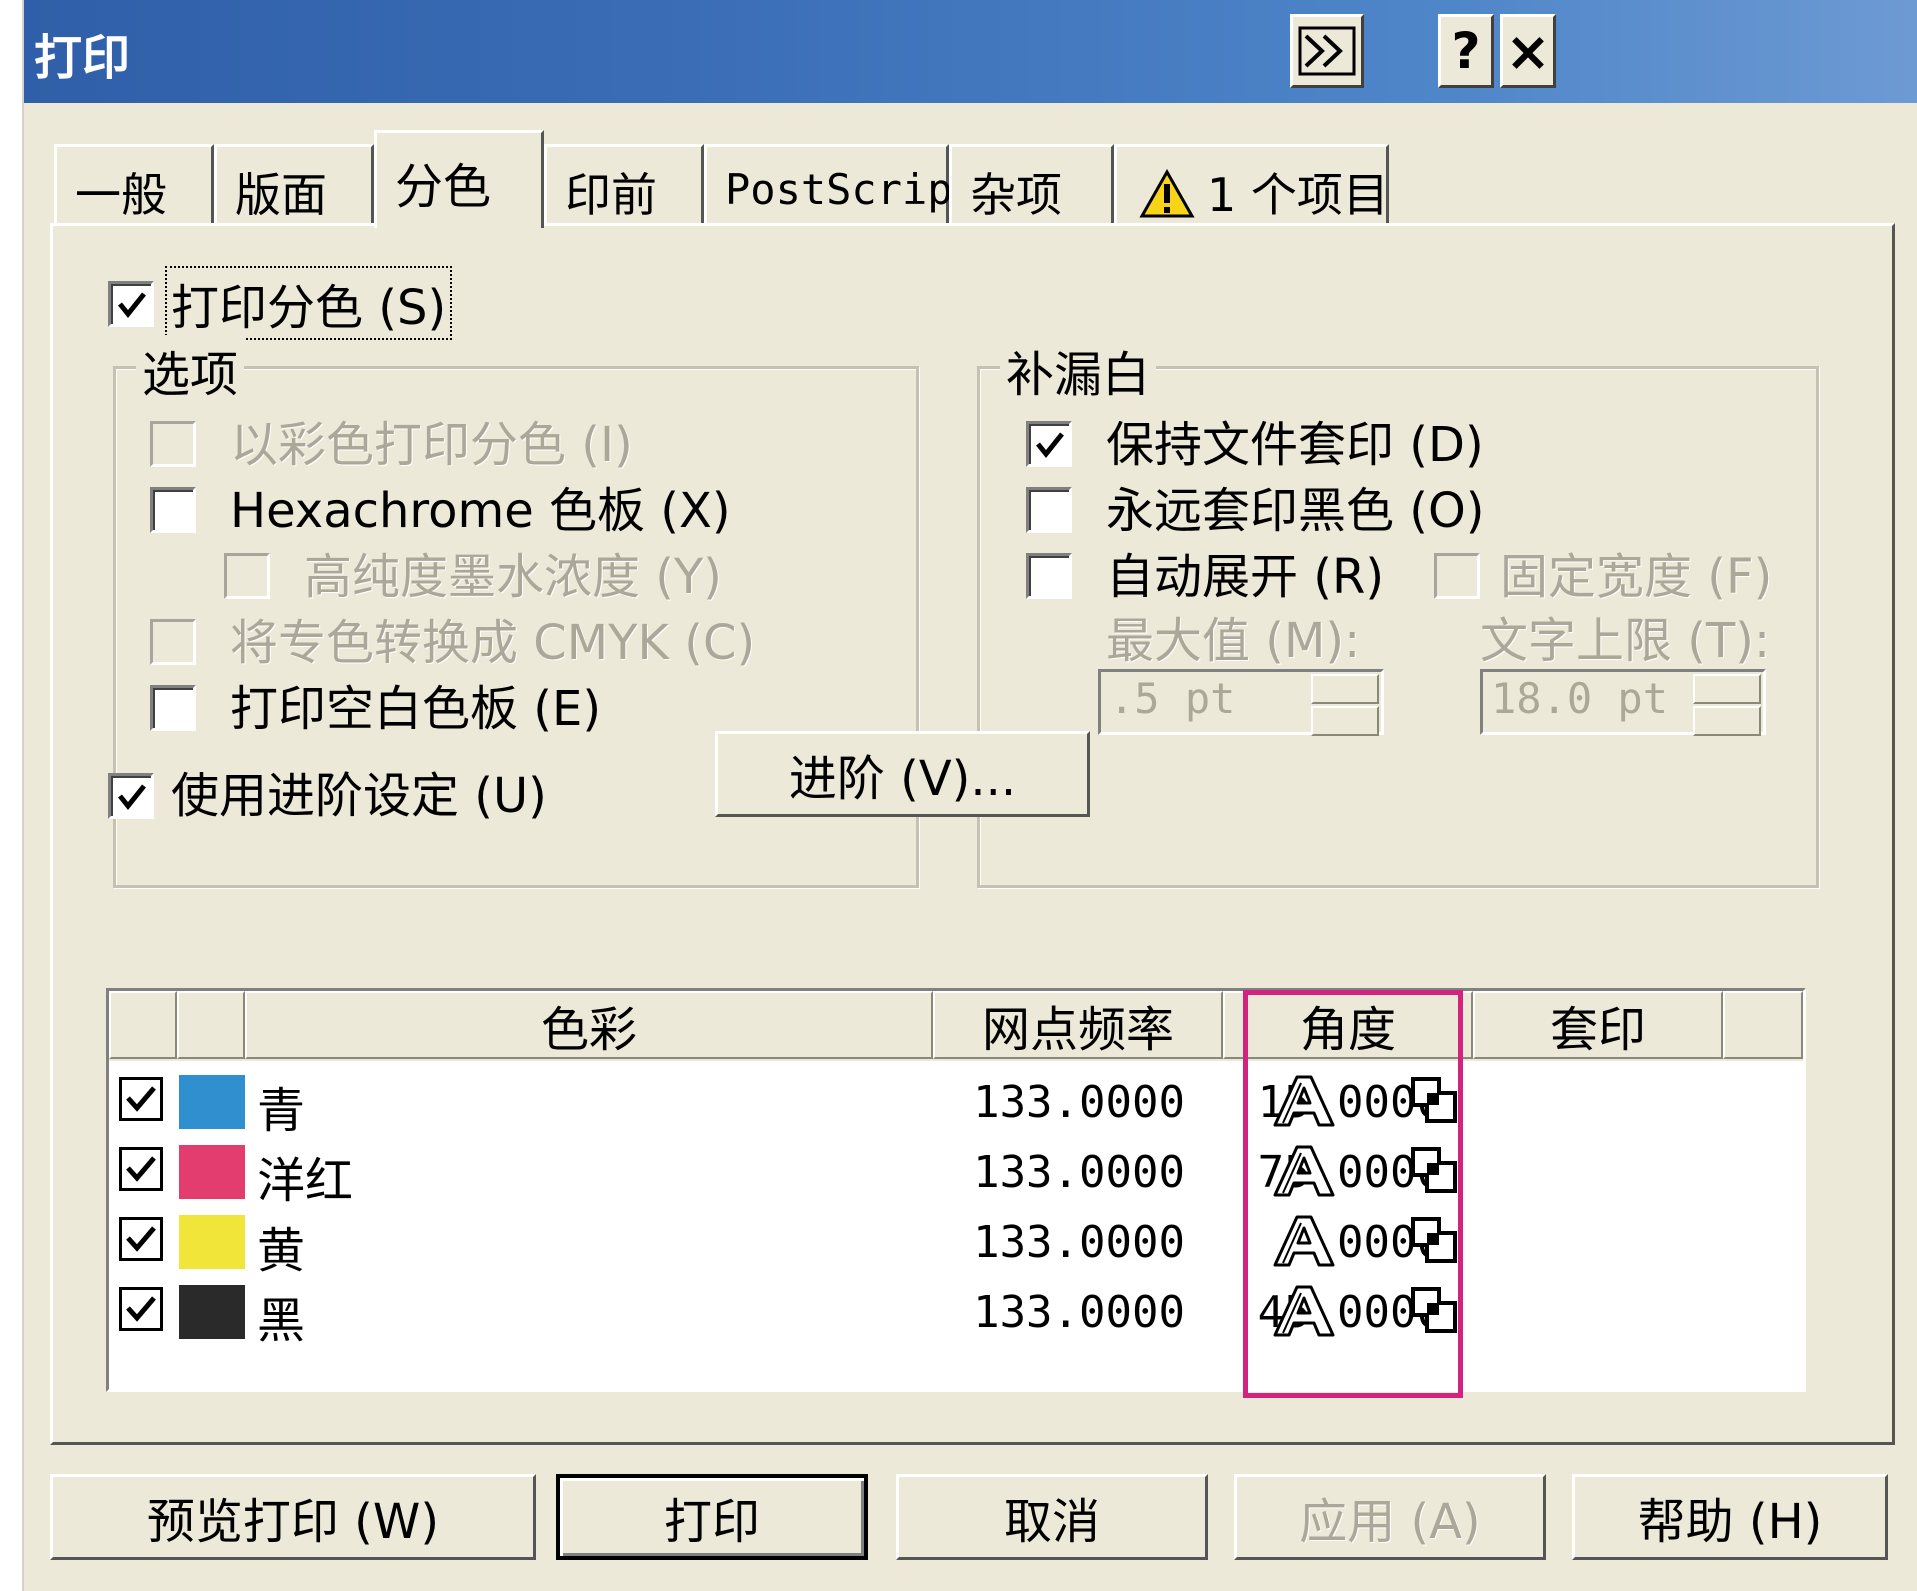 The image size is (1917, 1591). I want to click on fixed-width-checkbox, so click(1457, 576).